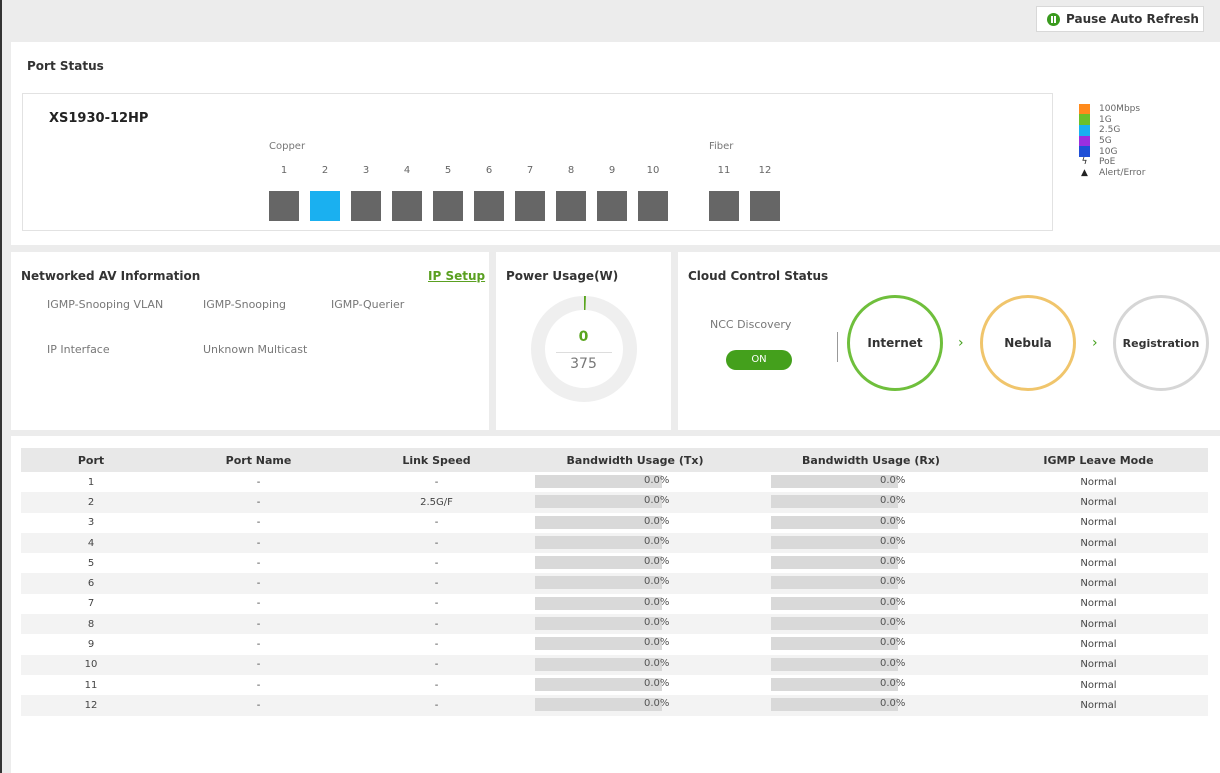  What do you see at coordinates (91, 502) in the screenshot?
I see `cell-port: 2` at bounding box center [91, 502].